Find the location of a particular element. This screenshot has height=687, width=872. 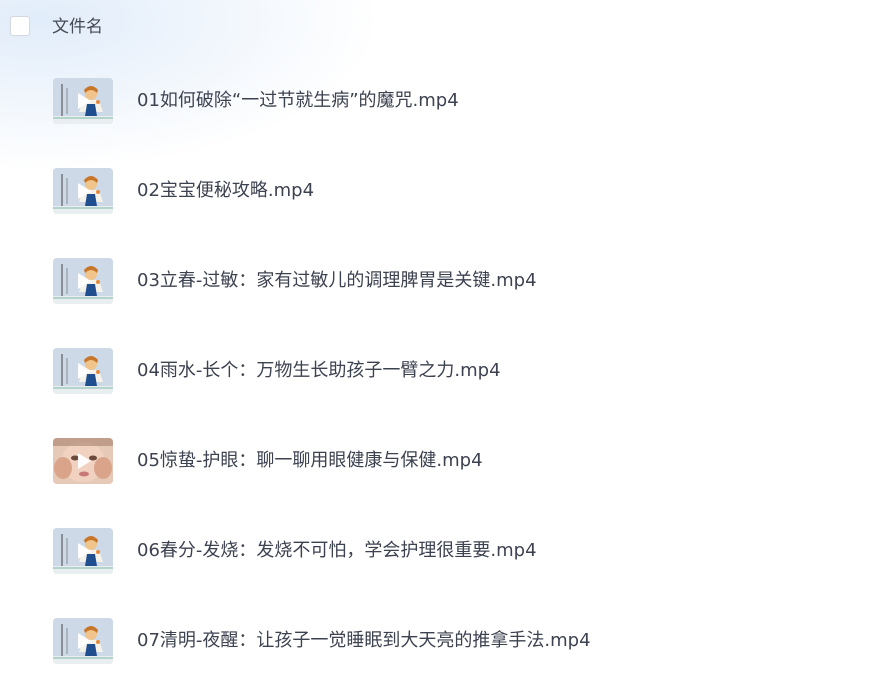

file-name: 03立春-过敏：家有过敏儿的调理脾胃是关键.mp4 is located at coordinates (337, 281).